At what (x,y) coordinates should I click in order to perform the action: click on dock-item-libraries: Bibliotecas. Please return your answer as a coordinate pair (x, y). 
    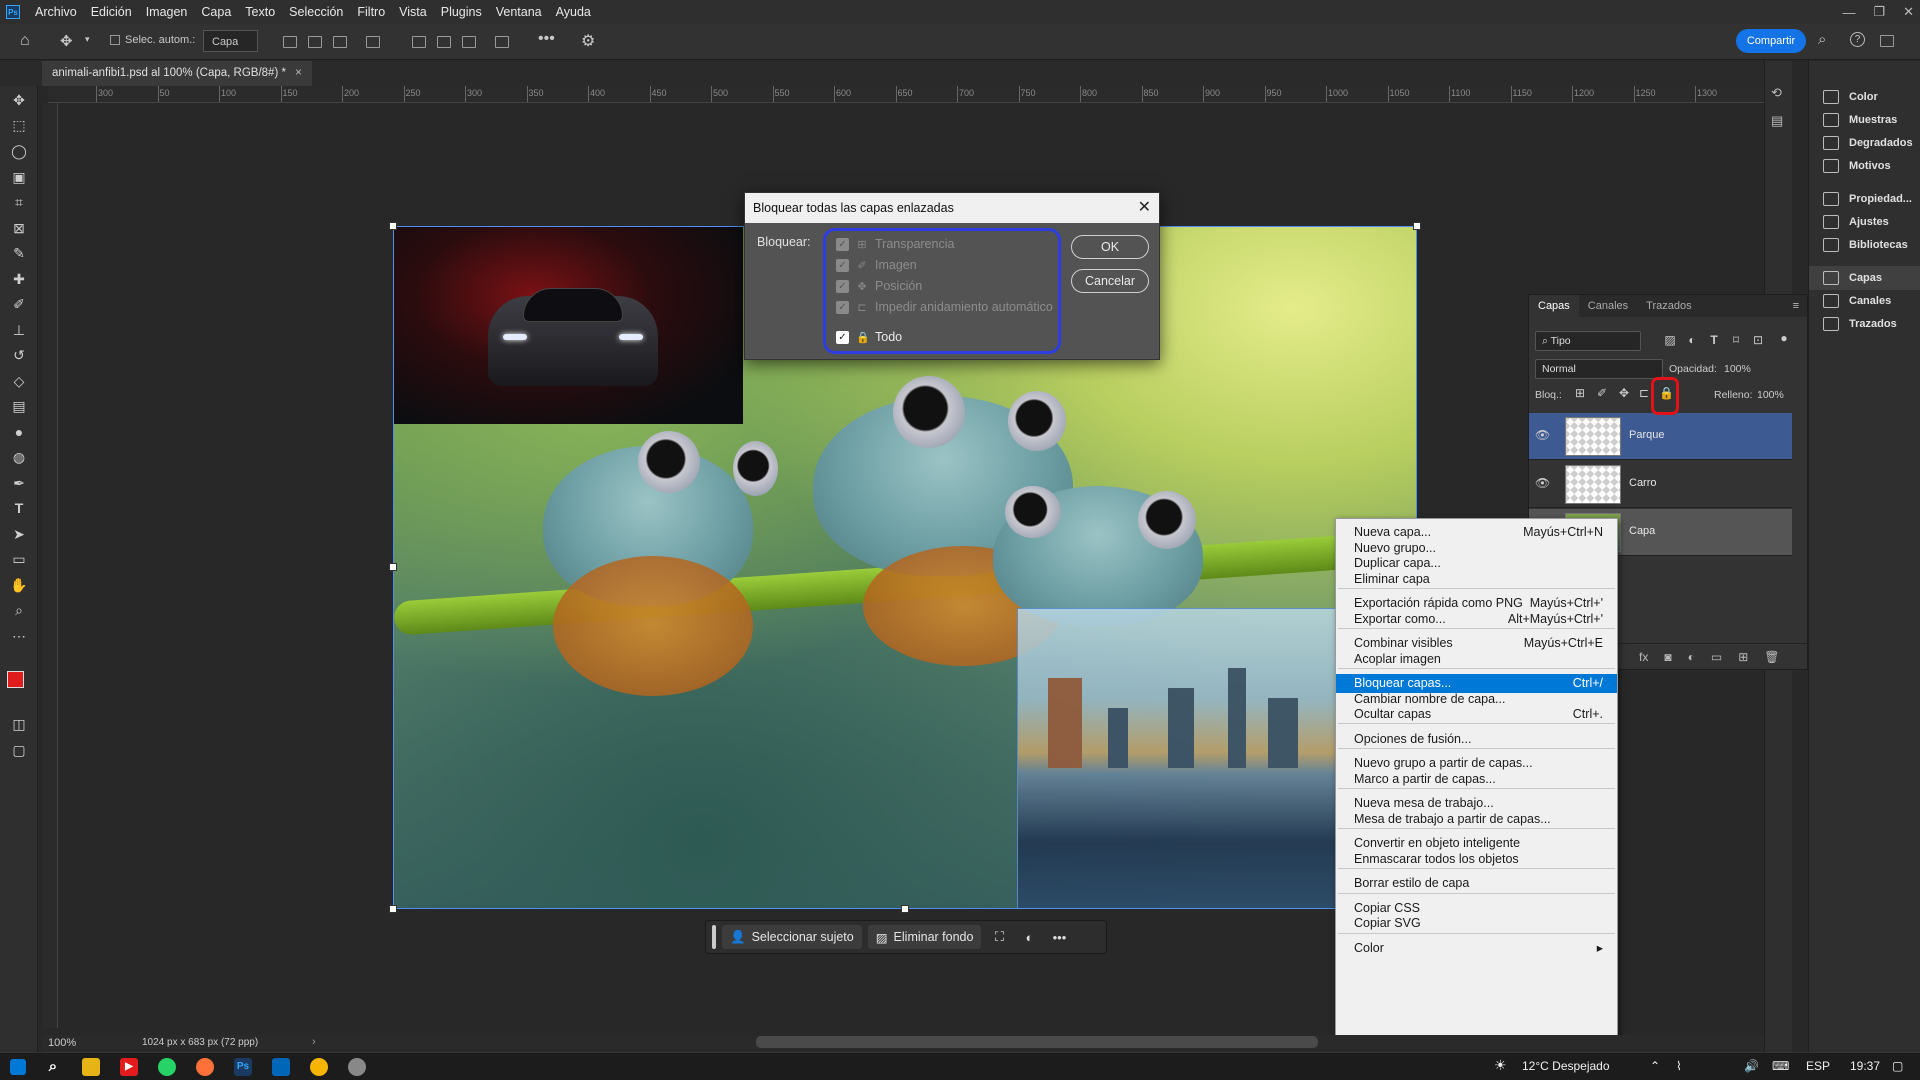
    Looking at the image, I should click on (1864, 245).